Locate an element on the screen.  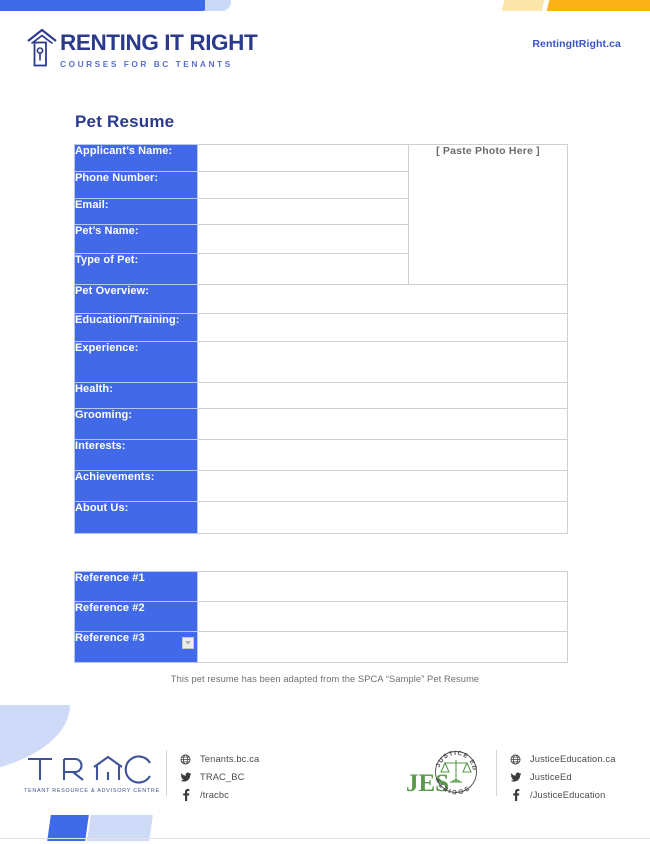
table-row: Pet Overview: is located at coordinates (321, 299).